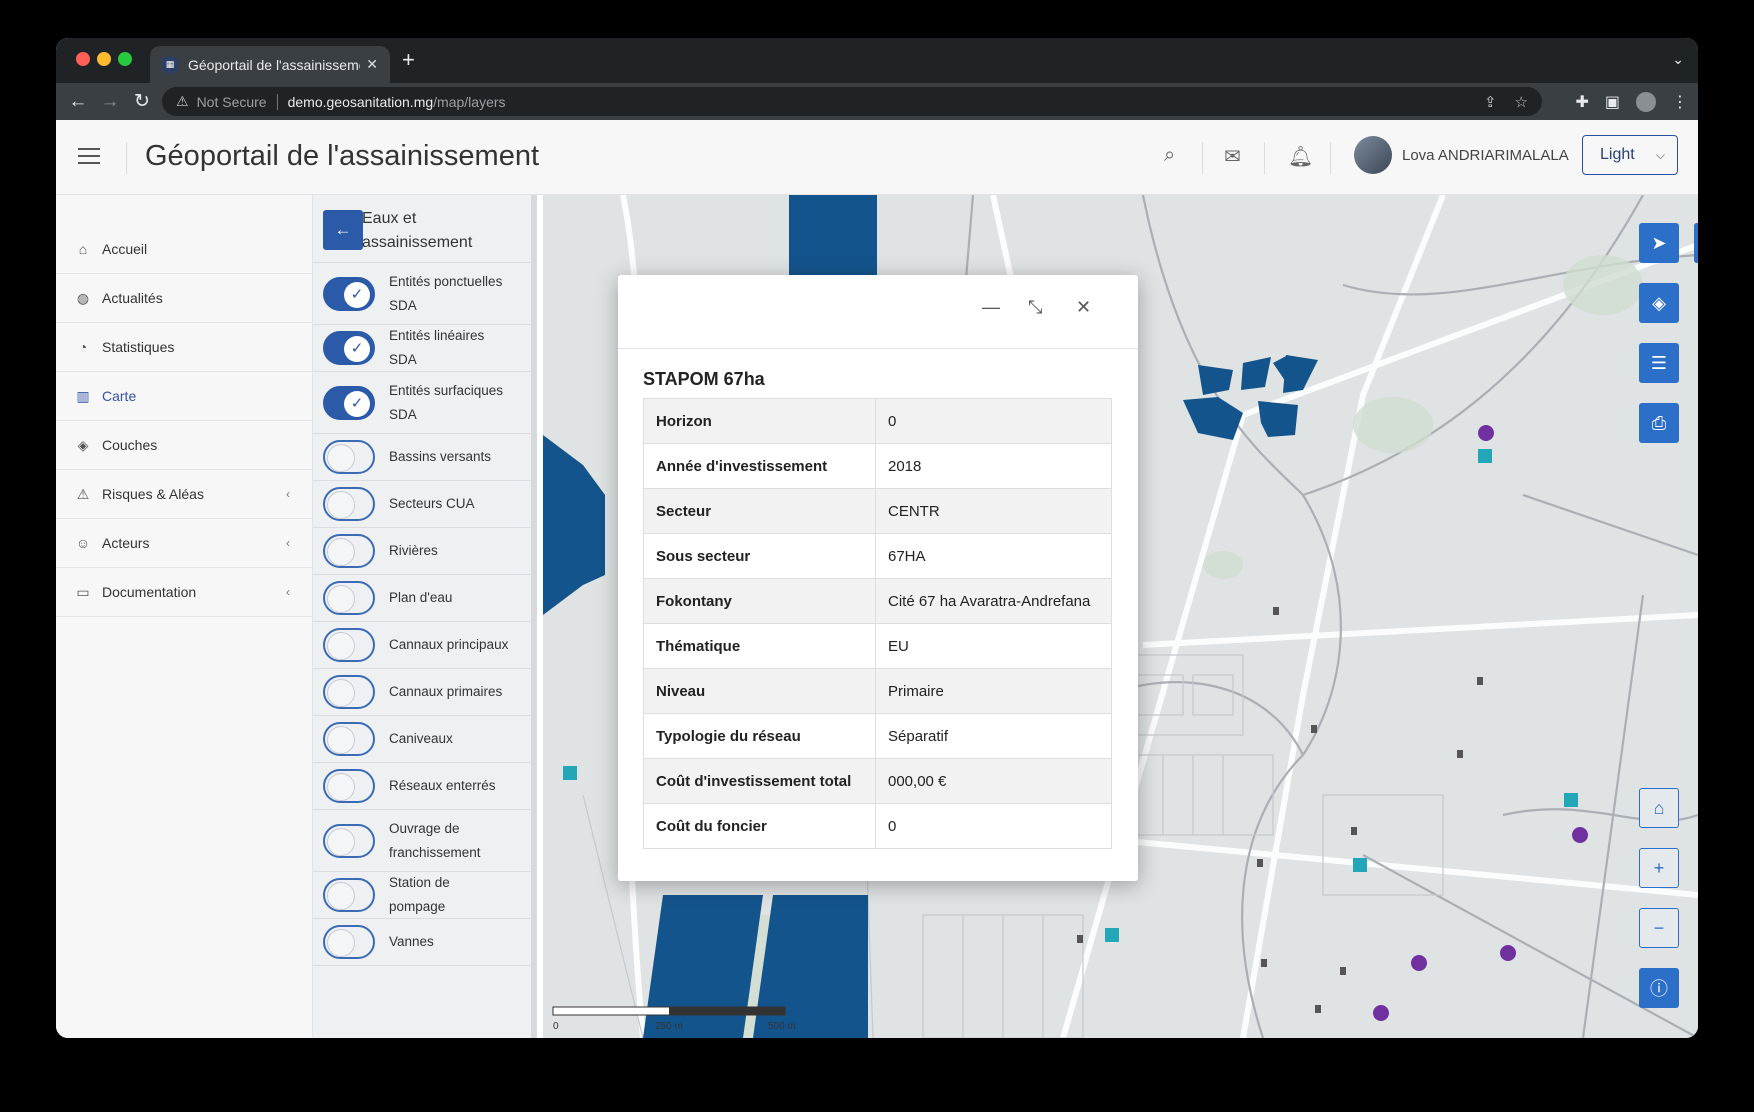 The height and width of the screenshot is (1112, 1754). Describe the element at coordinates (432, 503) in the screenshot. I see `layer-label: Secteurs CUA` at that location.